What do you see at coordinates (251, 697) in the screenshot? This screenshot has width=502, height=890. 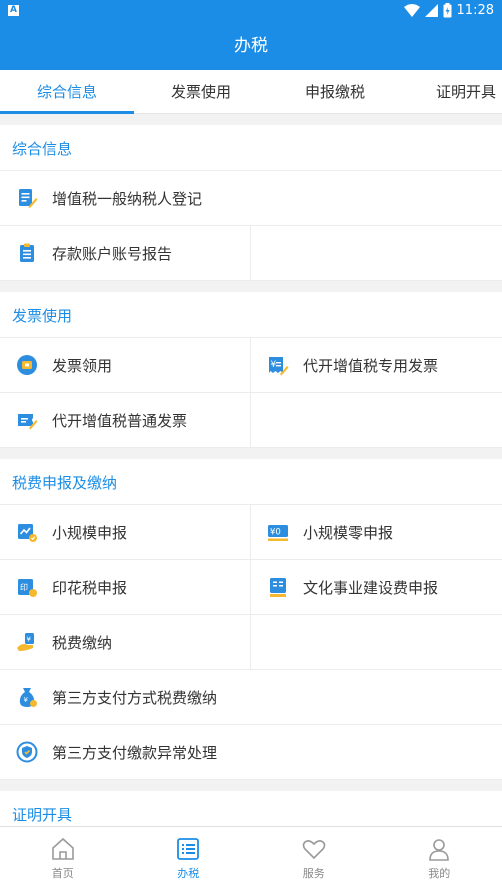 I see `third-party-payment-item: ¥ 第三方支付方式税费缴纳` at bounding box center [251, 697].